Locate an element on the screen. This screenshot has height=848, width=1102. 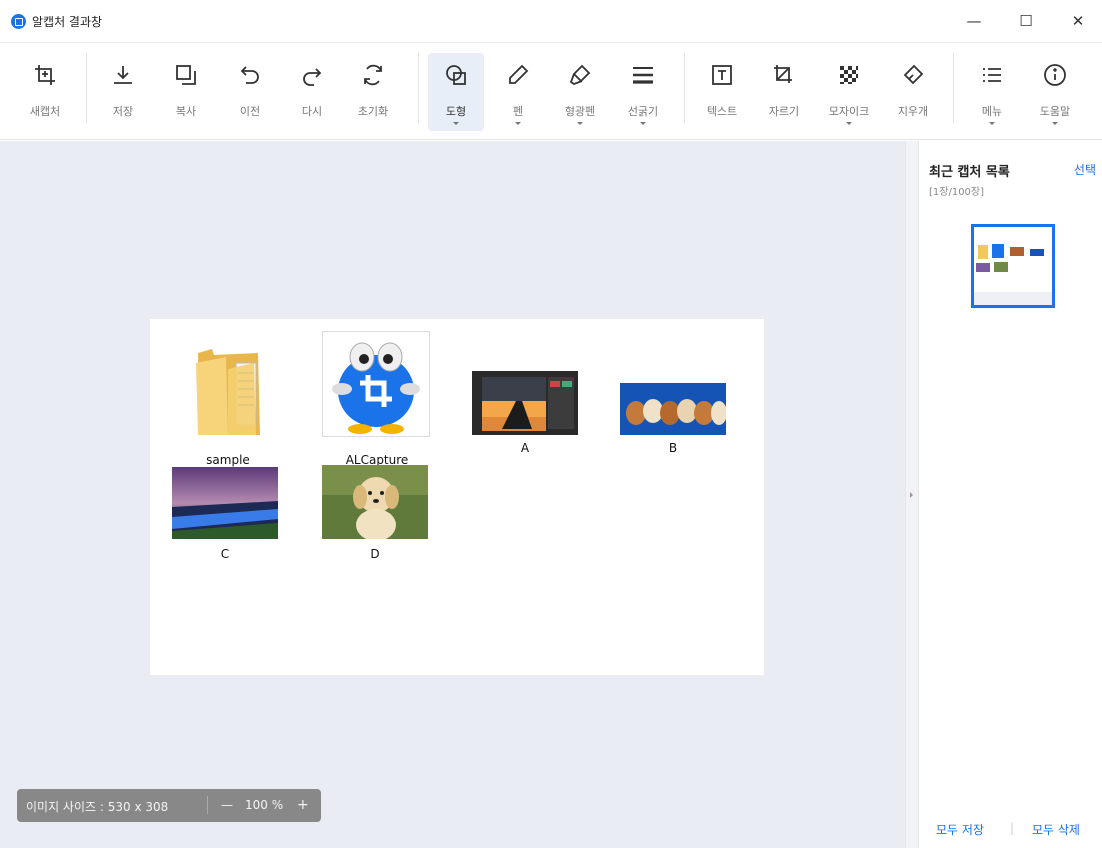
title-bar: 알캡처 결과창 — ☐ ✕ is located at coordinates (551, 21).